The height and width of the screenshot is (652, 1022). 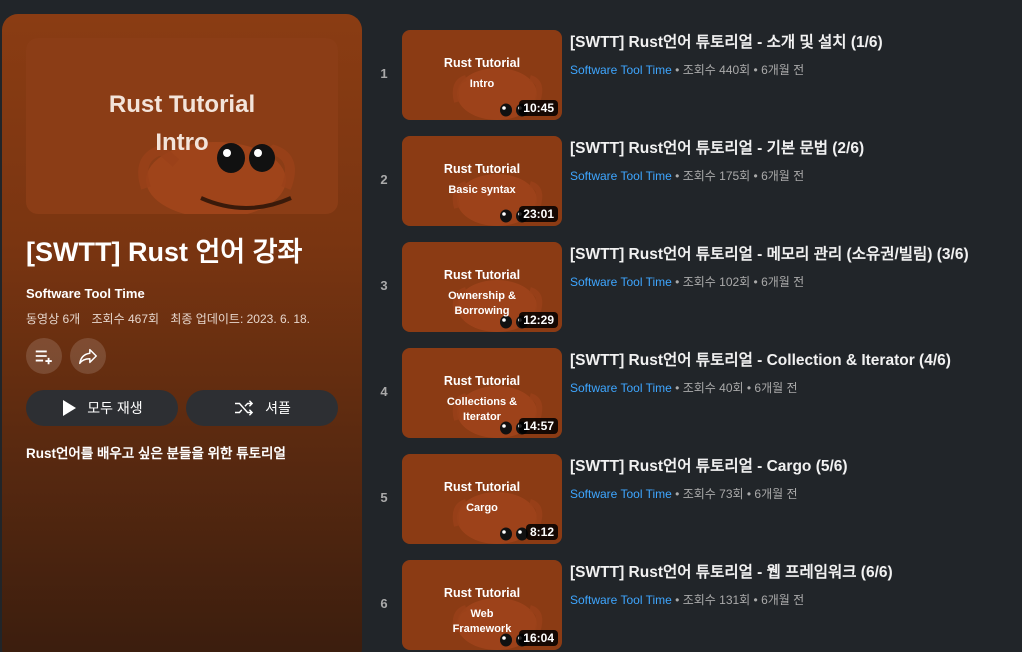 What do you see at coordinates (482, 75) in the screenshot?
I see `video-thumbnail: Rust Tutorial Intro 10:45` at bounding box center [482, 75].